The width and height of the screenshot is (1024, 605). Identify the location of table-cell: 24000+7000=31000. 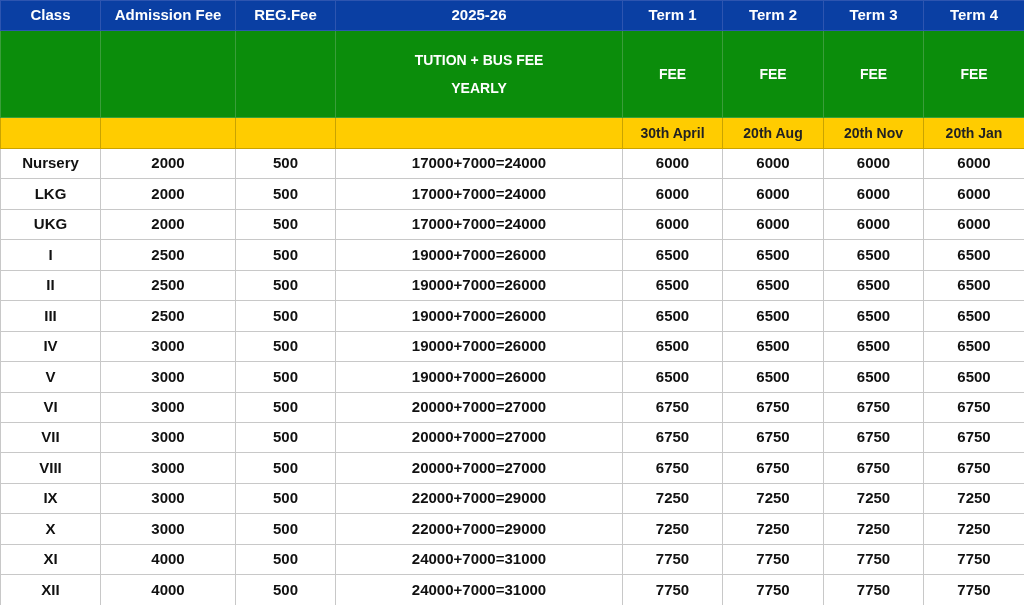
(479, 559).